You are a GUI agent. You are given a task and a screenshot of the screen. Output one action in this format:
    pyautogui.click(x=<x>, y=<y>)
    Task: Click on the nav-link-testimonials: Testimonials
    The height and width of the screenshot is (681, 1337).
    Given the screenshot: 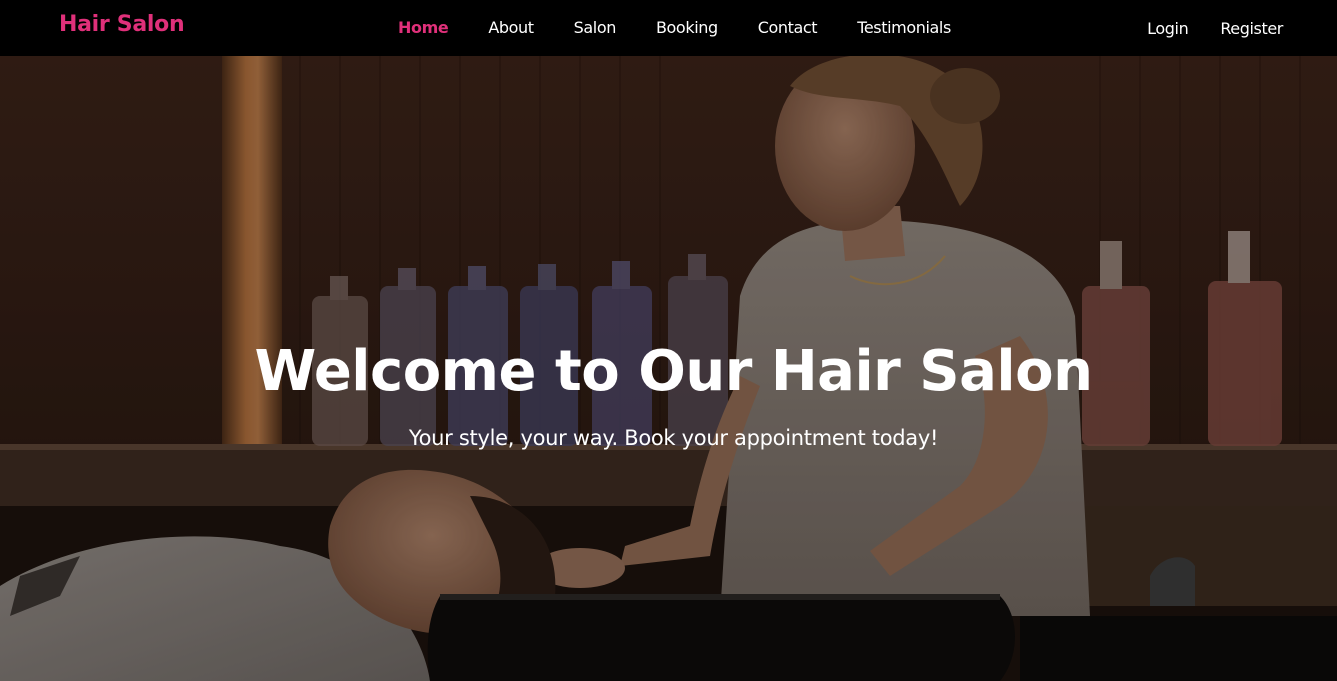 What is the action you would take?
    pyautogui.click(x=904, y=27)
    